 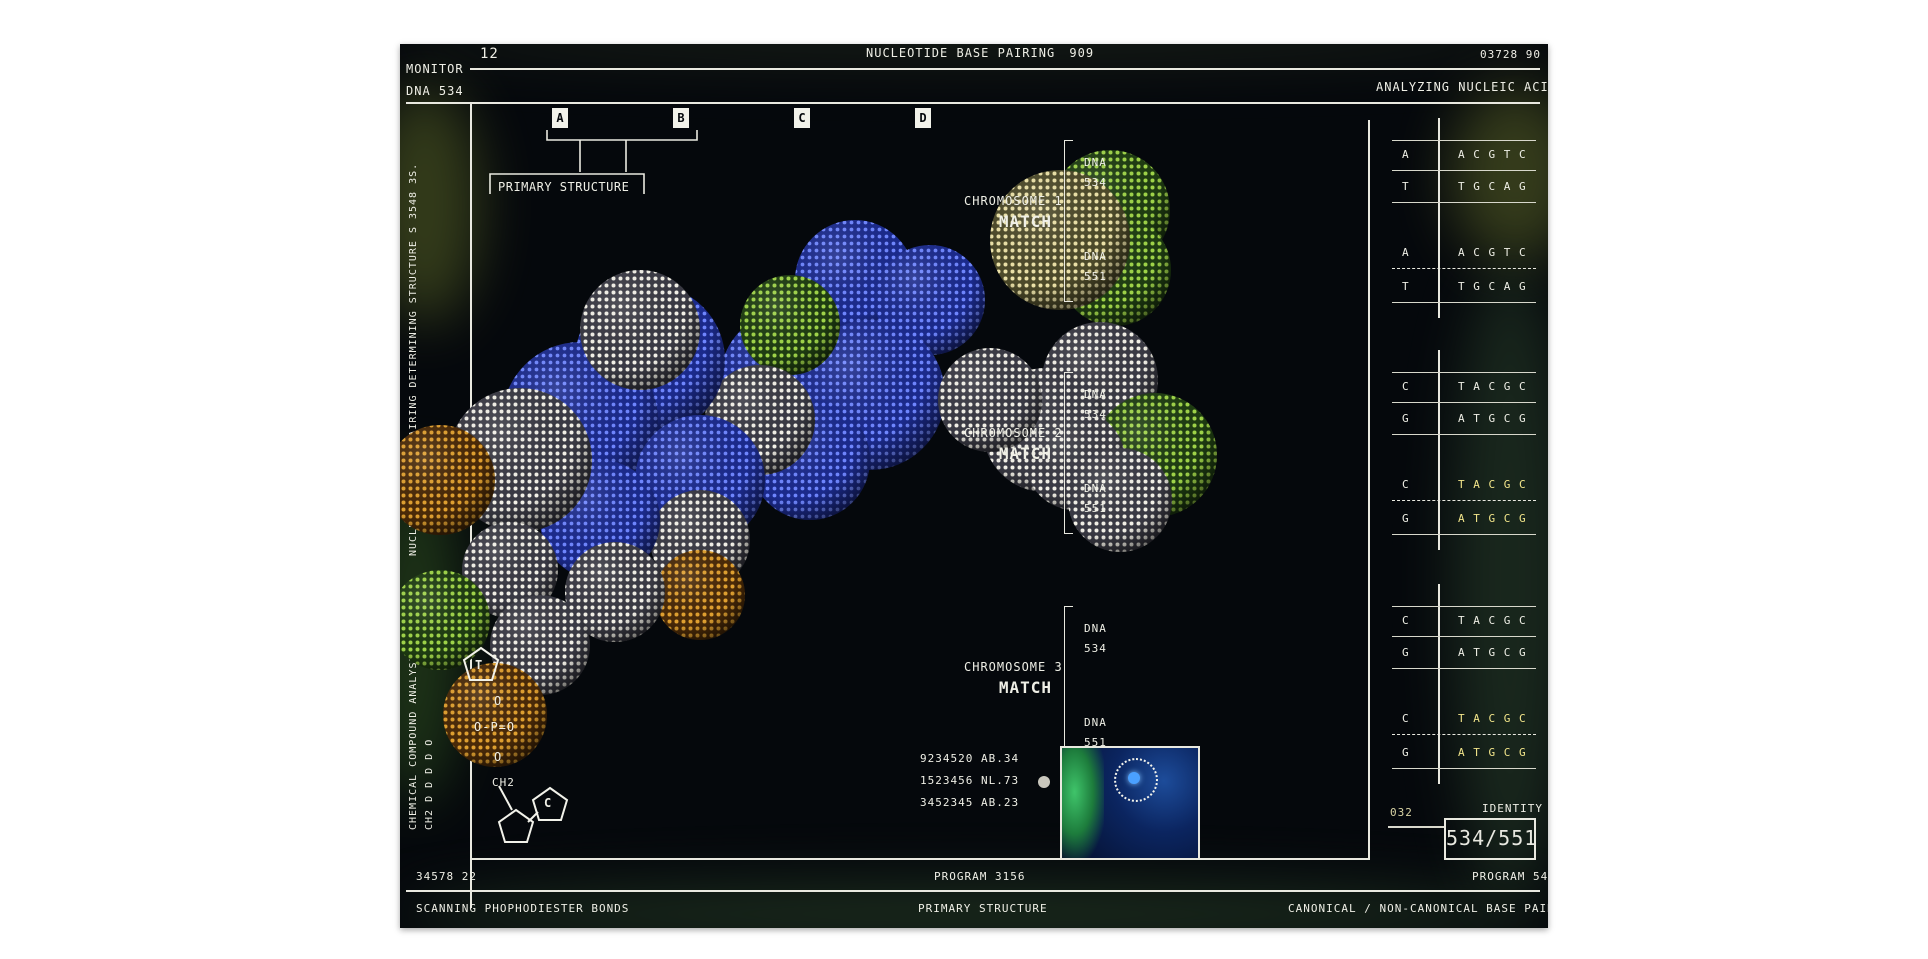 What do you see at coordinates (1512, 808) in the screenshot?
I see `identity-label: IDENTITY` at bounding box center [1512, 808].